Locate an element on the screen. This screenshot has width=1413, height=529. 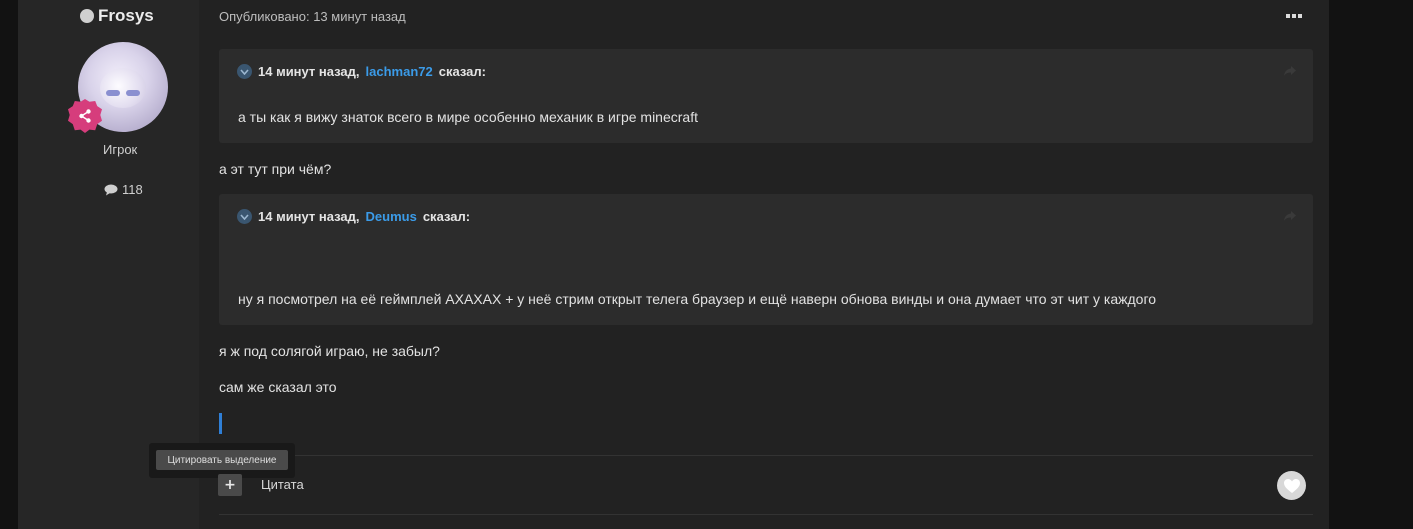
reply-text: я ж под солягой играю, не забыл? is located at coordinates (329, 351).